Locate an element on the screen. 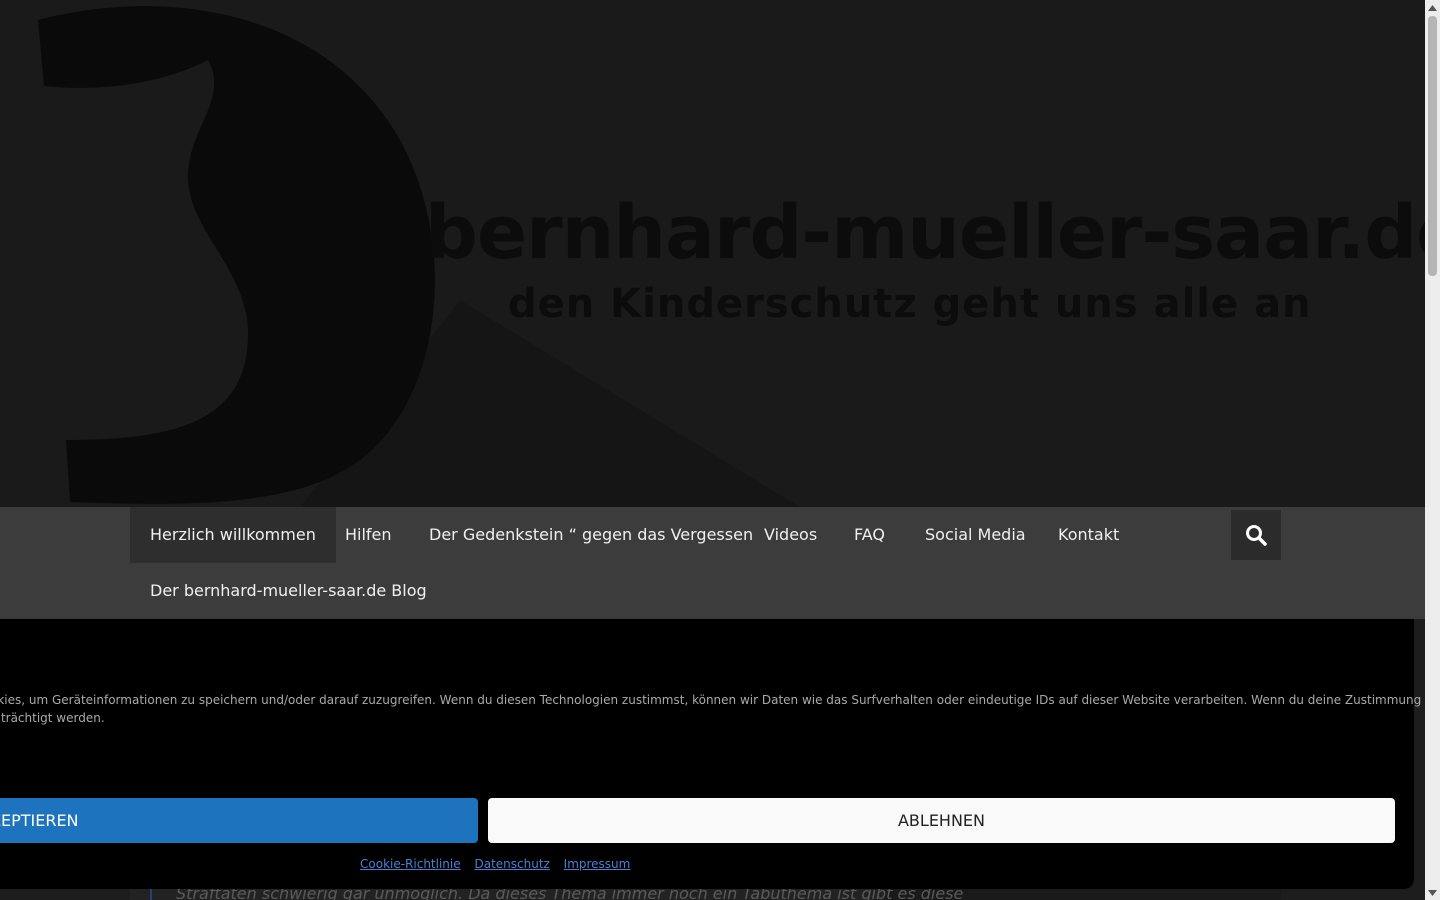  imprint-link: Impressum is located at coordinates (597, 864).